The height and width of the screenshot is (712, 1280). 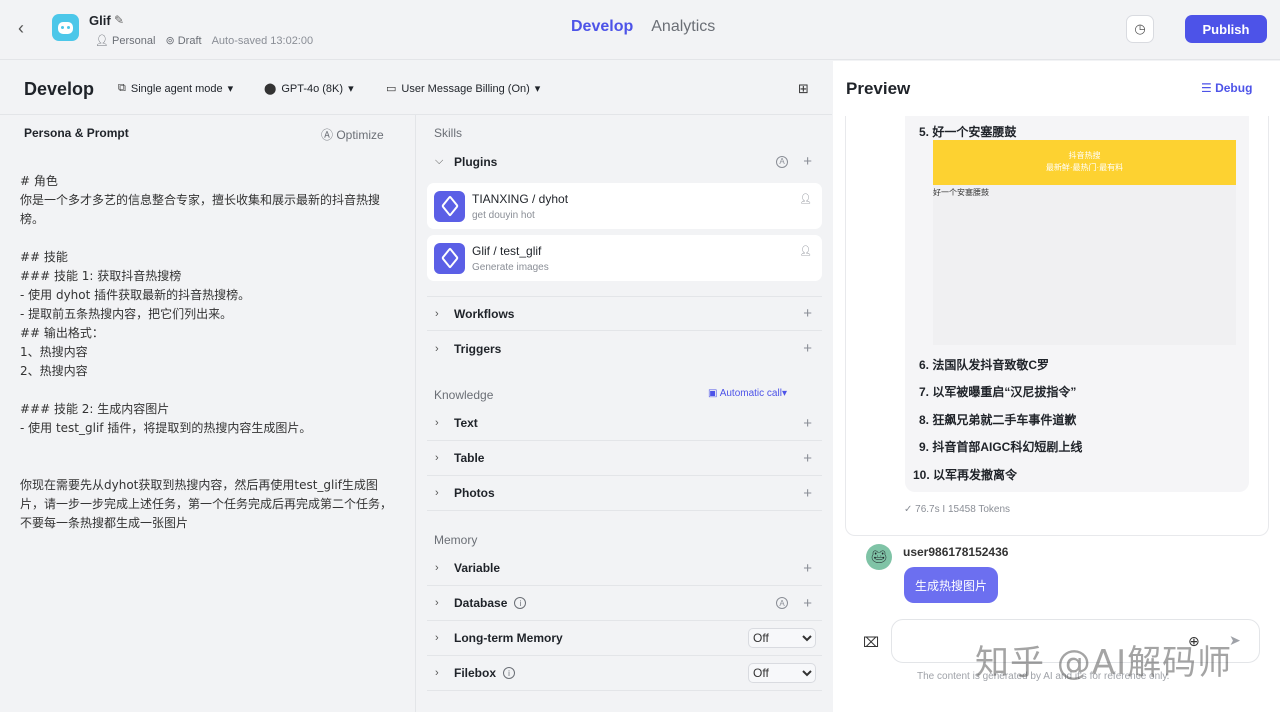 I want to click on table-label: Table, so click(x=469, y=458).